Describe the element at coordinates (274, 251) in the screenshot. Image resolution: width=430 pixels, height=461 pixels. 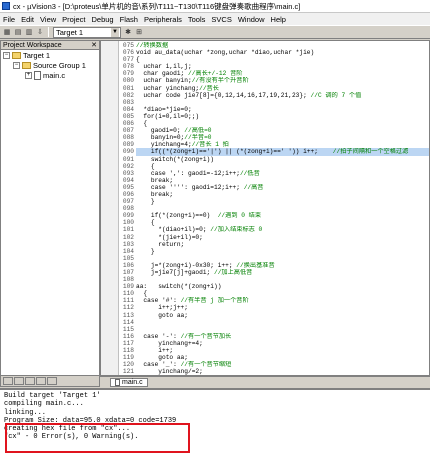
I see `code-line: 104 }` at that location.